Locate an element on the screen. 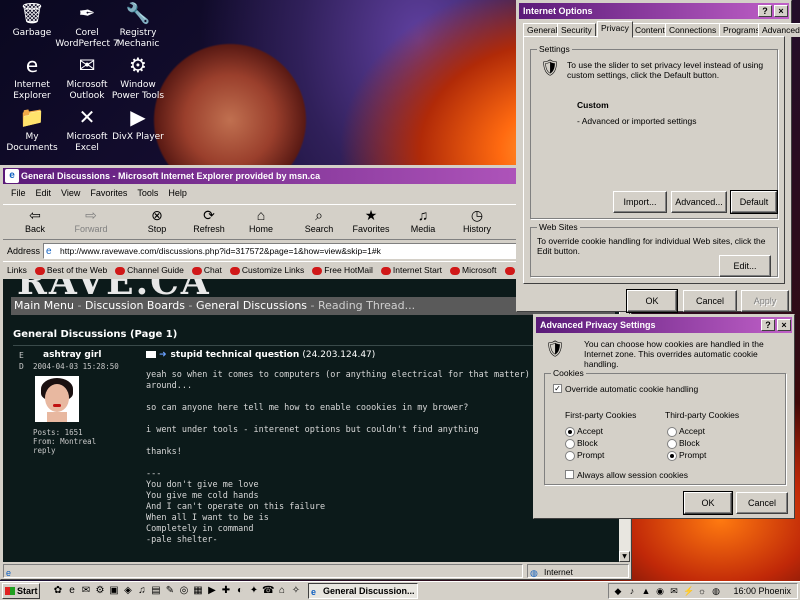 The width and height of the screenshot is (800, 600). link-item: Microsoft is located at coordinates (473, 270).